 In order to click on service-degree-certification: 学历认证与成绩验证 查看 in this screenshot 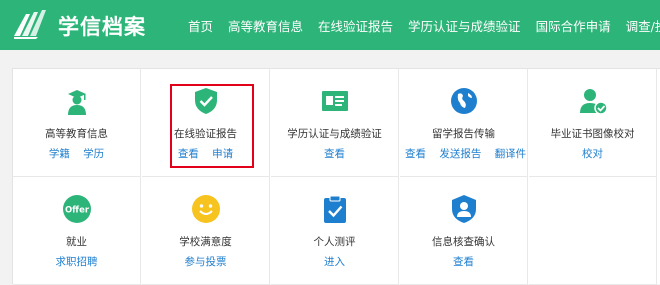, I will do `click(335, 123)`.